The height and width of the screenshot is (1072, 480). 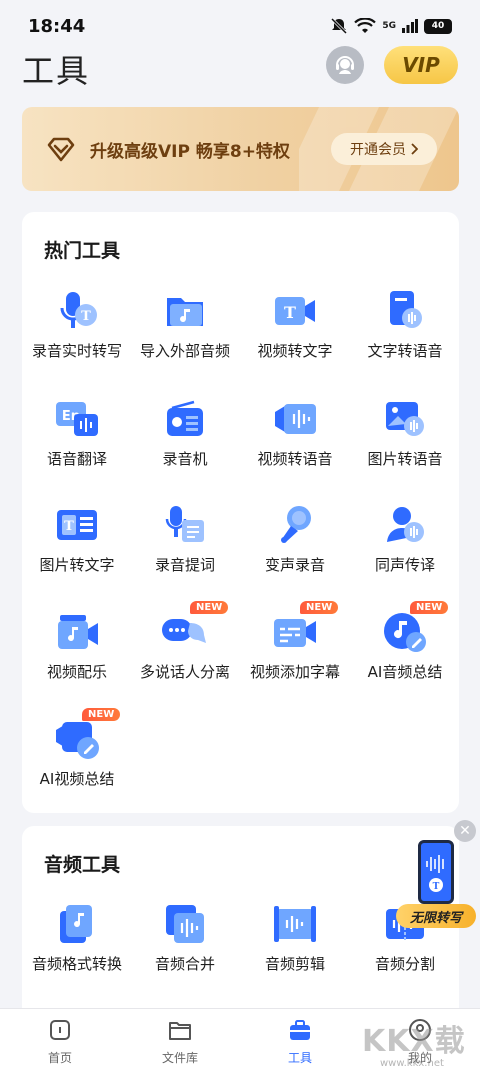 I want to click on tool-realtime-transcribe: T 录音实时转写, so click(x=77, y=324).